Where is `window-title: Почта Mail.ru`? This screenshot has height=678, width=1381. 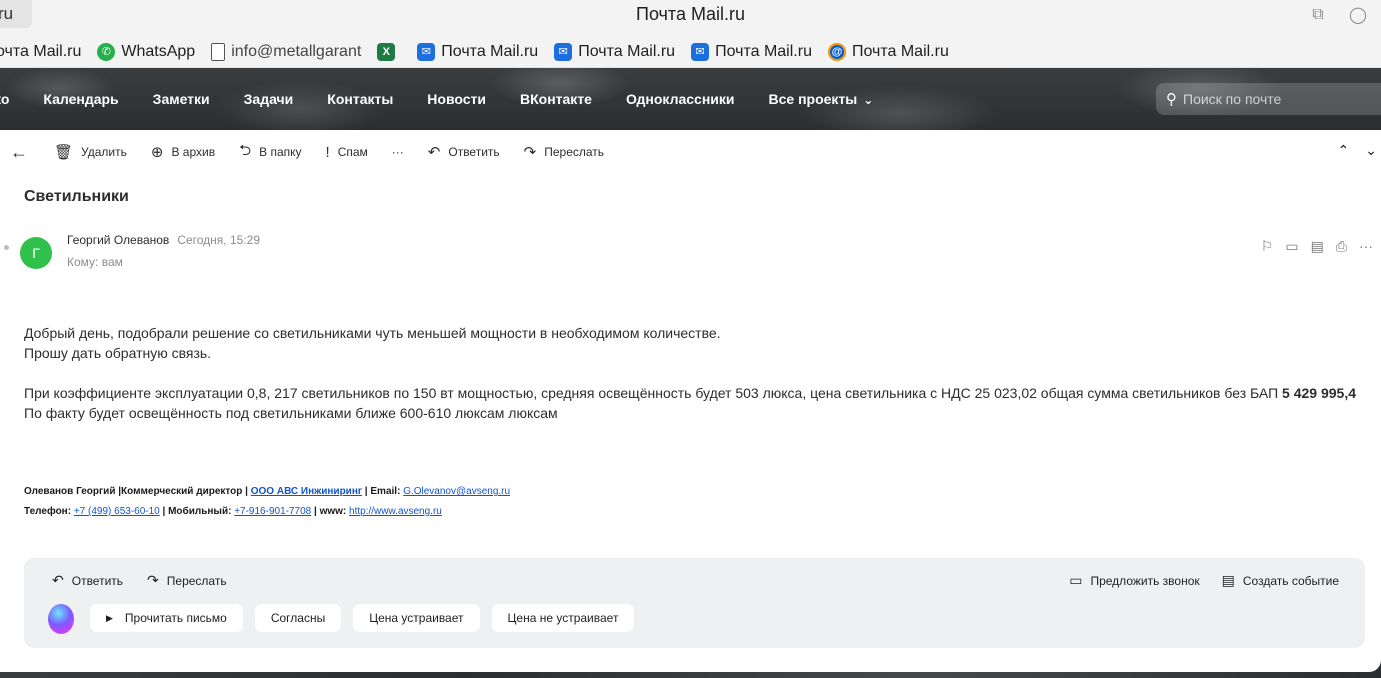 window-title: Почта Mail.ru is located at coordinates (690, 14).